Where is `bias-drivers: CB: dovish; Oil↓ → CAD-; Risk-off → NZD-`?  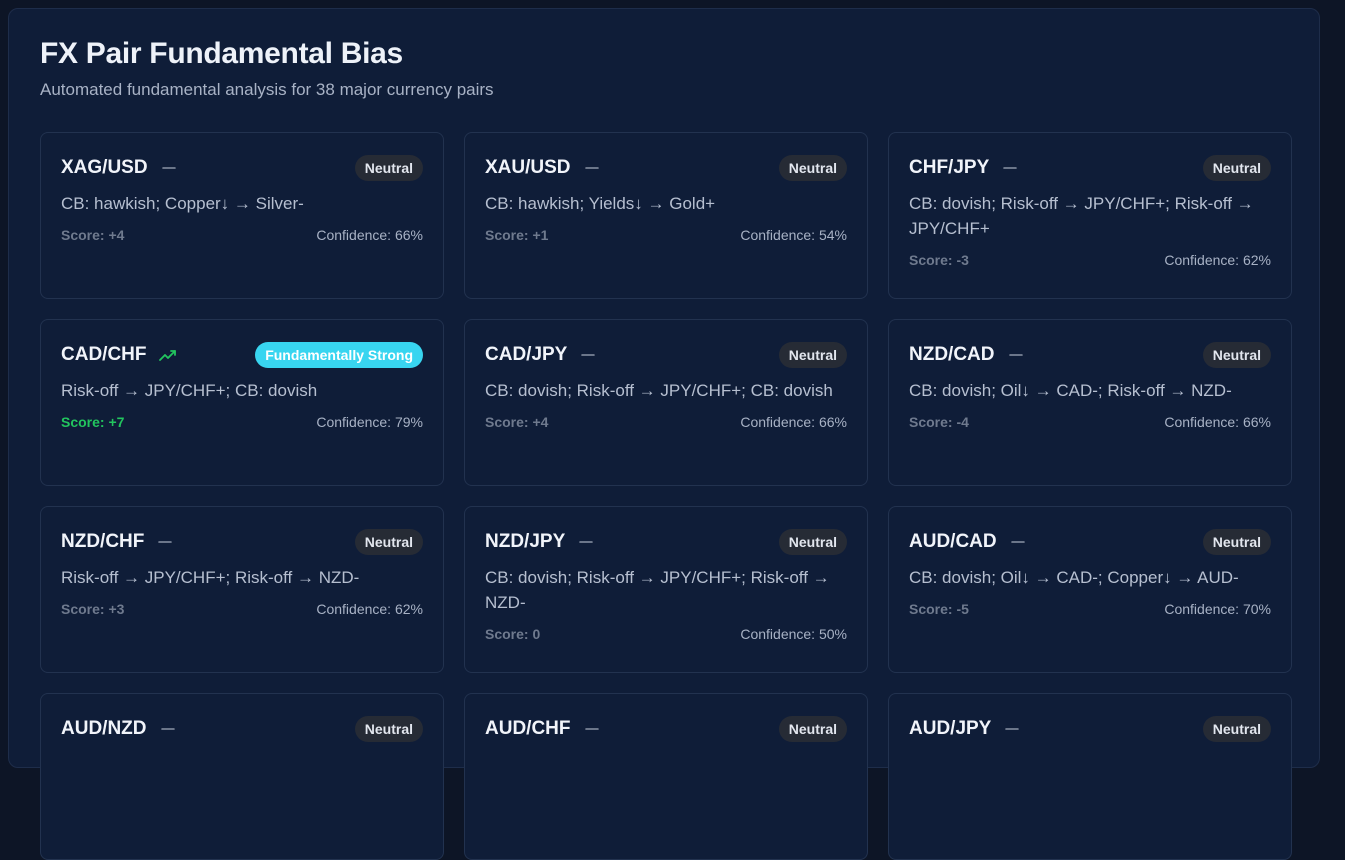
bias-drivers: CB: dovish; Oil↓ → CAD-; Risk-off → NZD- is located at coordinates (1070, 390).